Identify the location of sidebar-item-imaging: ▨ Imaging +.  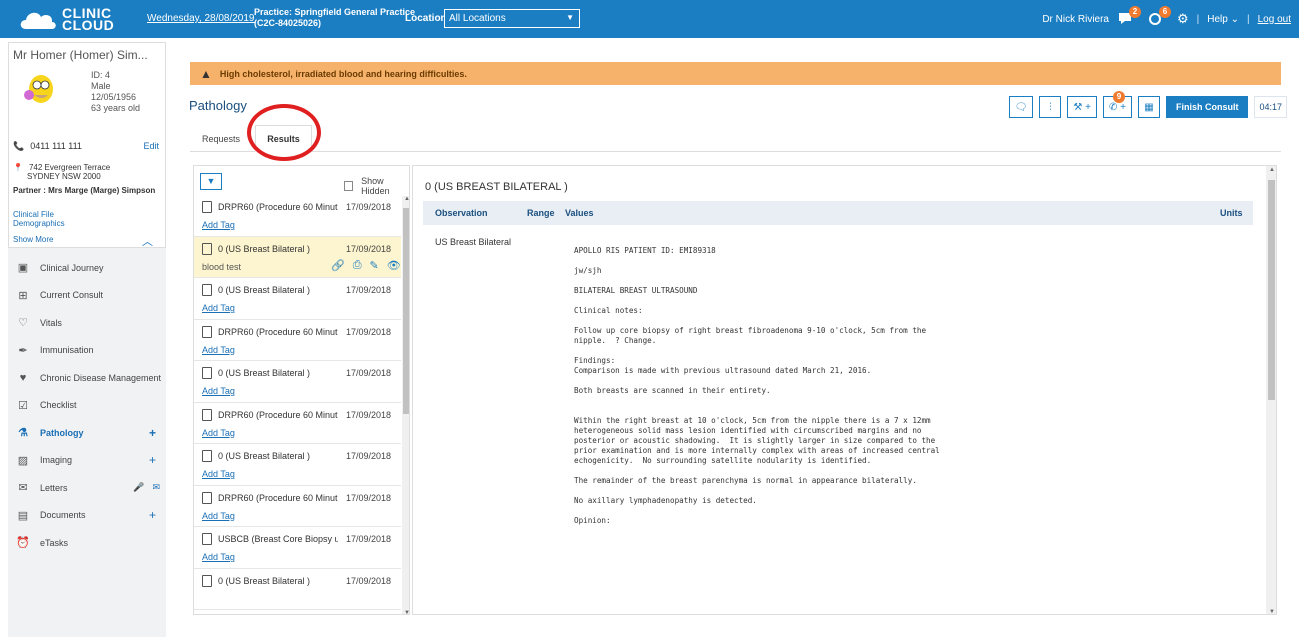
(87, 461).